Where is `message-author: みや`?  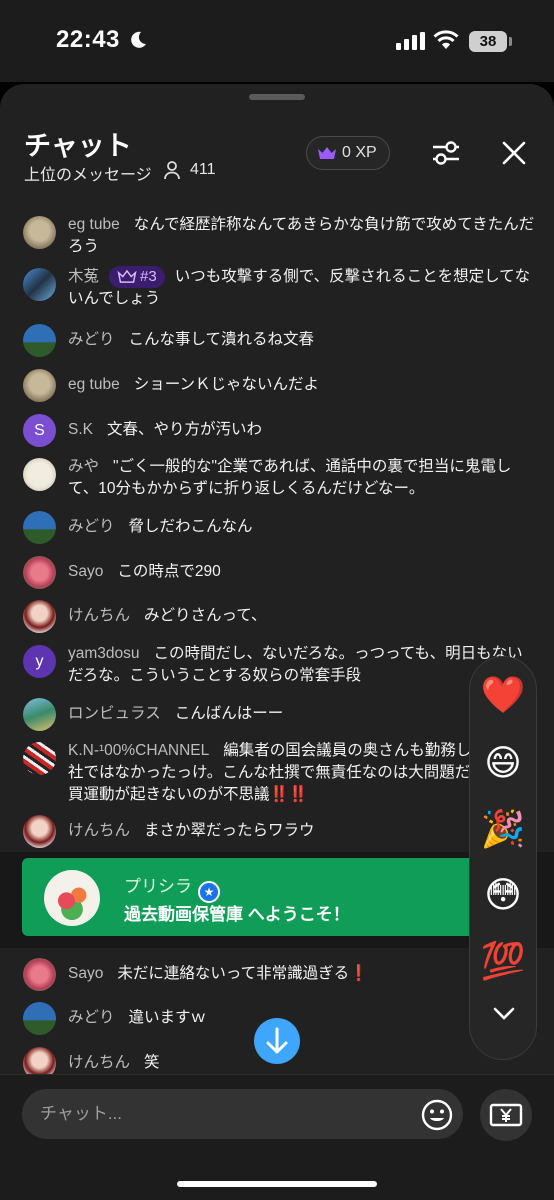
message-author: みや is located at coordinates (83, 466).